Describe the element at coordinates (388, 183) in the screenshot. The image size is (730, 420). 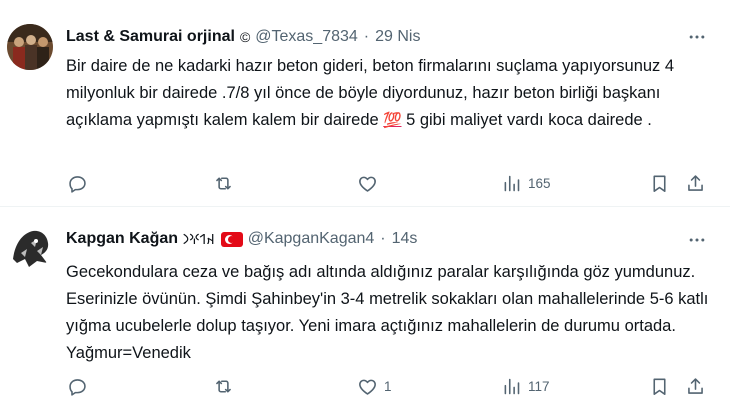
I see `tweet-actions: 165` at that location.